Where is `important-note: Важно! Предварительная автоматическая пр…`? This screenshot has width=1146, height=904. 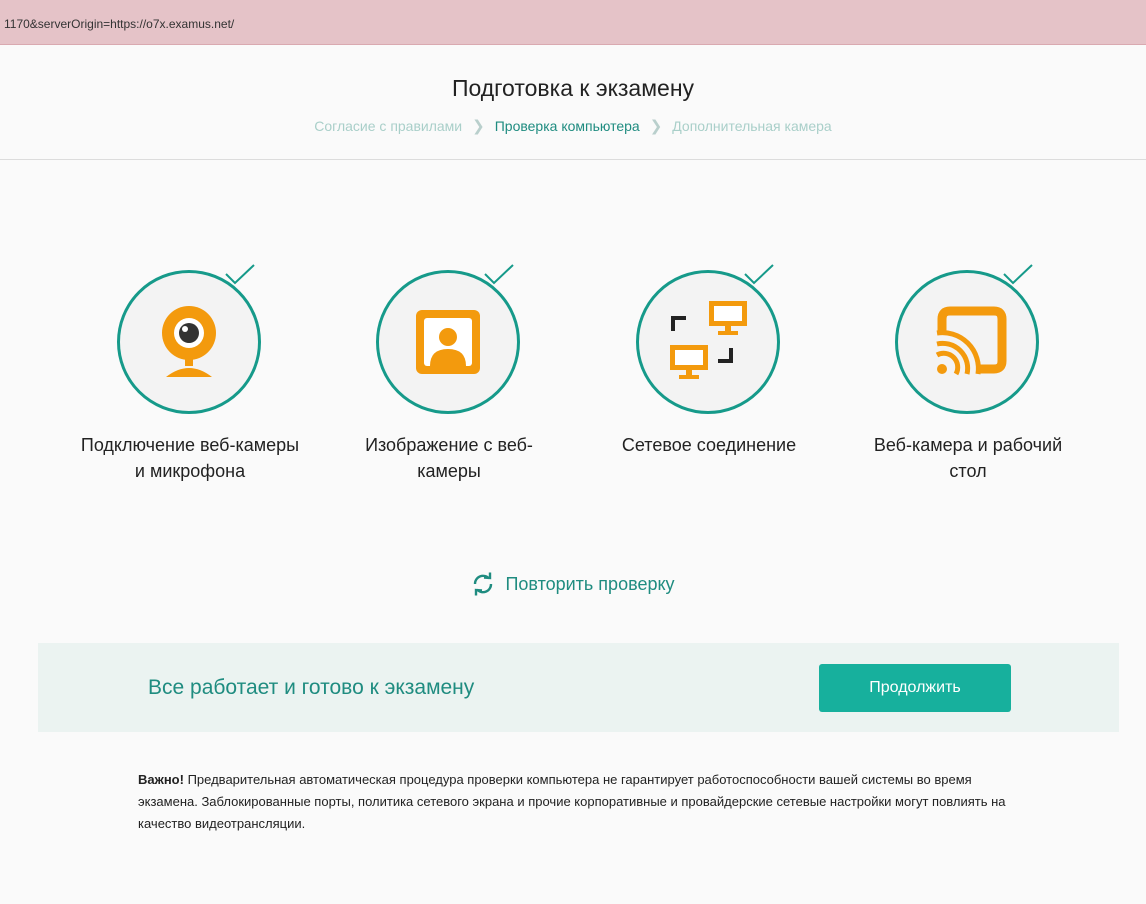
important-note: Важно! Предварительная автоматическая пр… is located at coordinates (578, 802).